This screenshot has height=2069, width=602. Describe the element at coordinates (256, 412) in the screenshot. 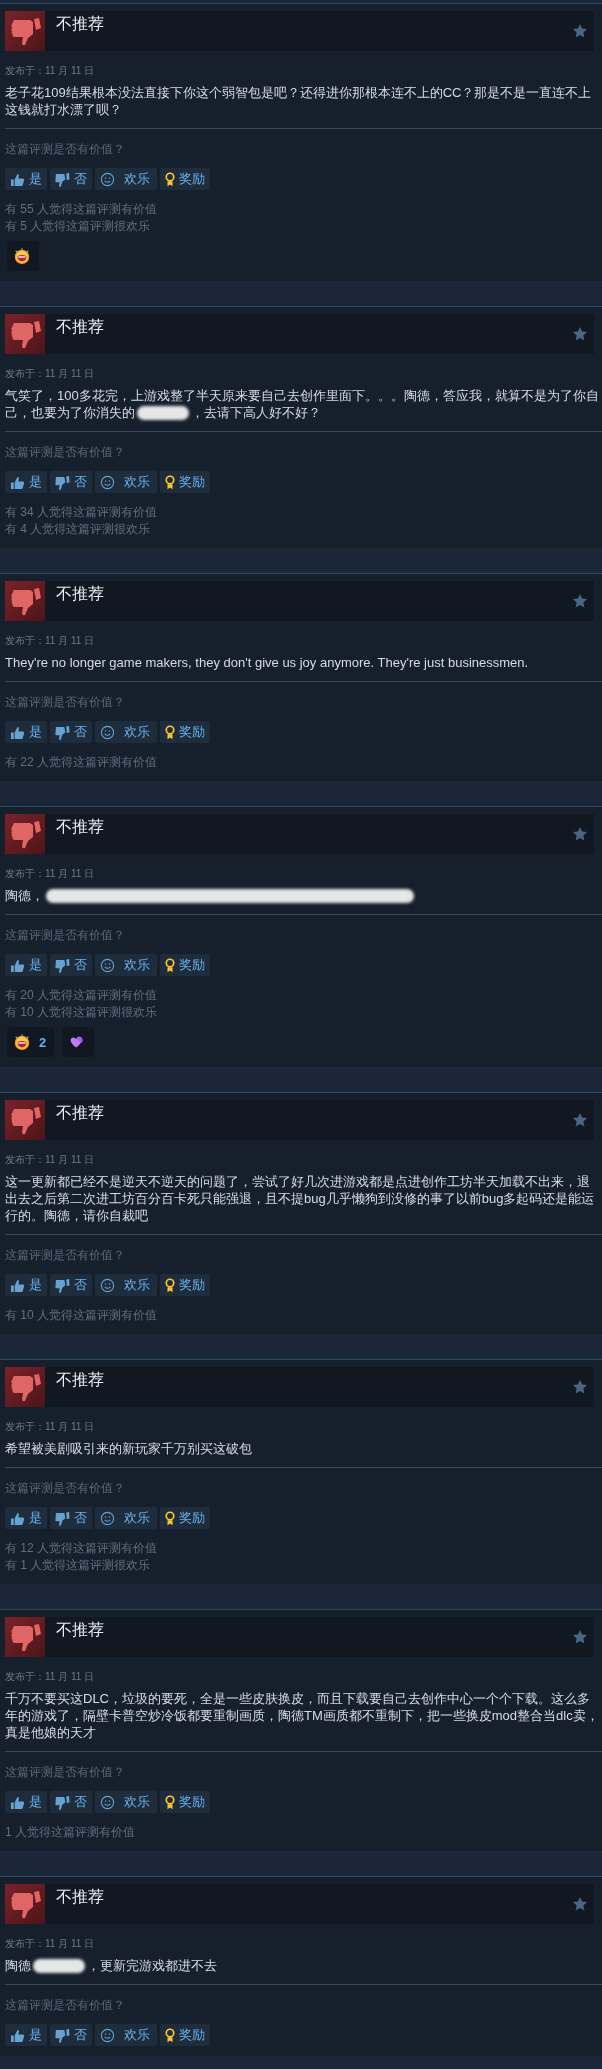

I see `review-text: ，去请下高人好不好？` at that location.